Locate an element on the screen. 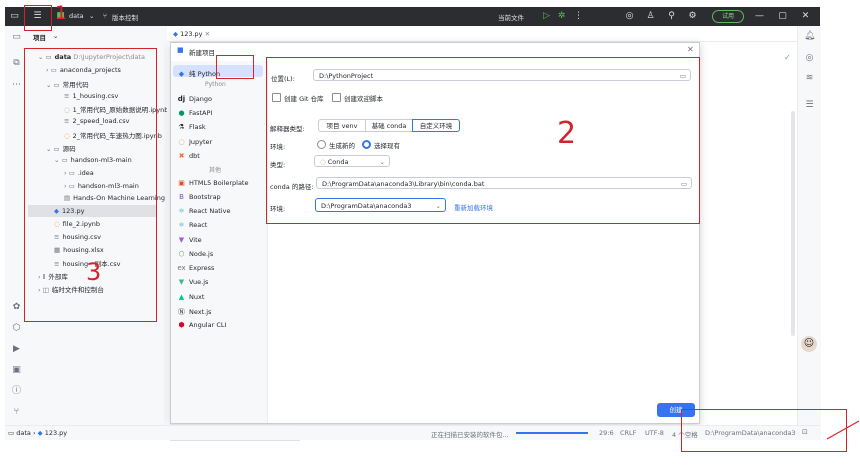 This screenshot has width=860, height=471. run-icon: ▷ is located at coordinates (546, 16).